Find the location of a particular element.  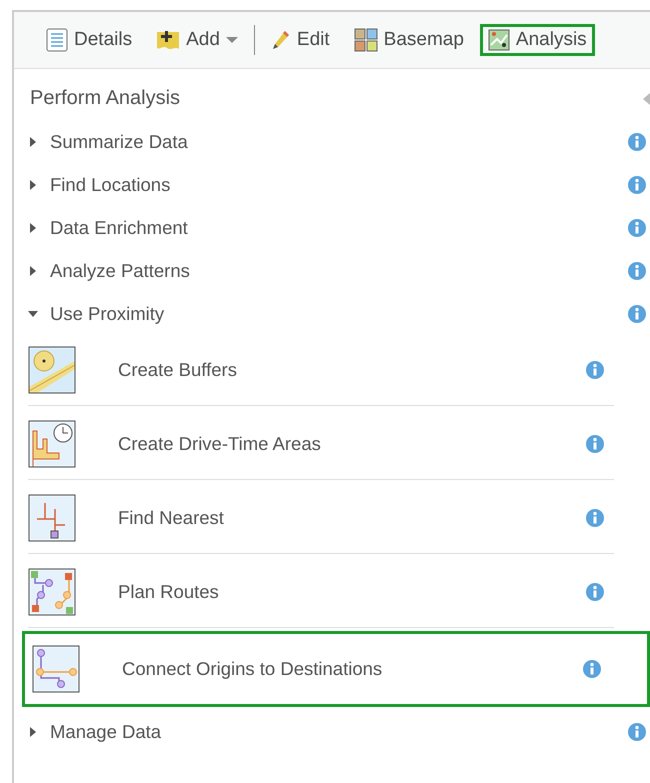

routes-map-icon is located at coordinates (52, 592).